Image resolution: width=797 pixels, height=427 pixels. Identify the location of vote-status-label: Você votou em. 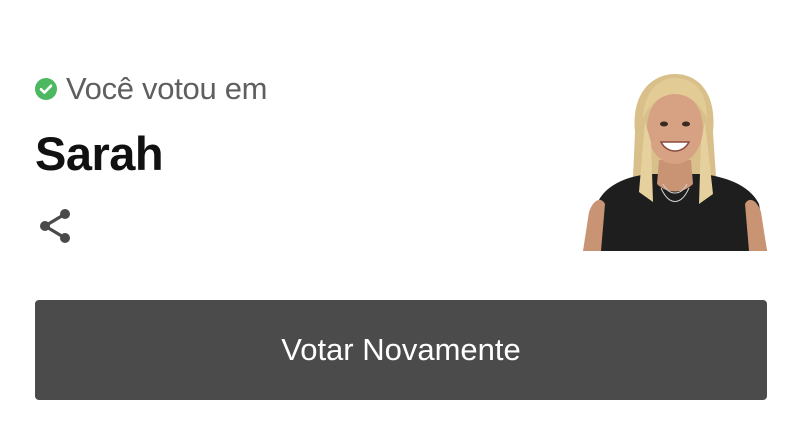
(167, 88).